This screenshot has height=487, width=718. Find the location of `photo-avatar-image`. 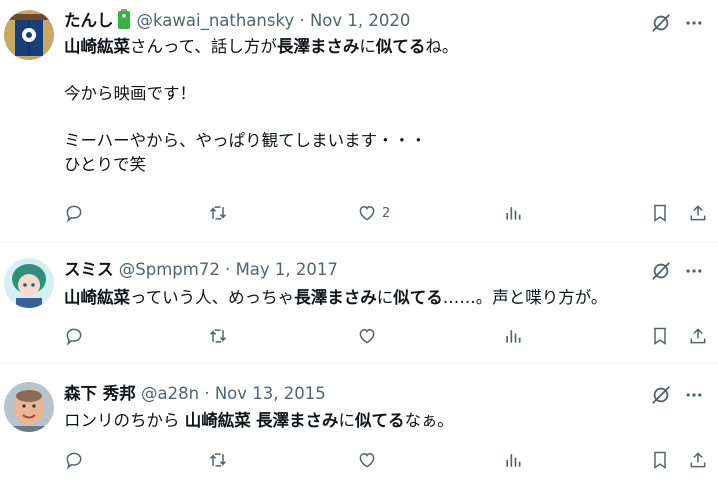

photo-avatar-image is located at coordinates (29, 407).